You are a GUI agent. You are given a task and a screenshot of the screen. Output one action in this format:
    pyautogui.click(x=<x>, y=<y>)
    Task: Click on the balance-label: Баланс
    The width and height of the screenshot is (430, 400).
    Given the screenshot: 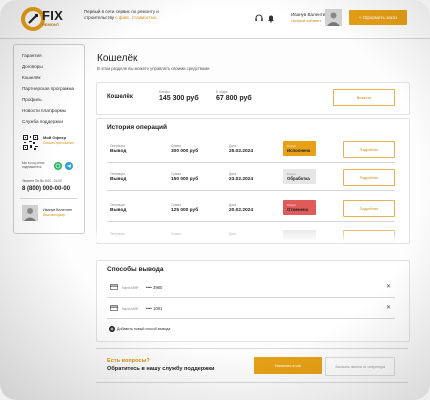 What is the action you would take?
    pyautogui.click(x=164, y=92)
    